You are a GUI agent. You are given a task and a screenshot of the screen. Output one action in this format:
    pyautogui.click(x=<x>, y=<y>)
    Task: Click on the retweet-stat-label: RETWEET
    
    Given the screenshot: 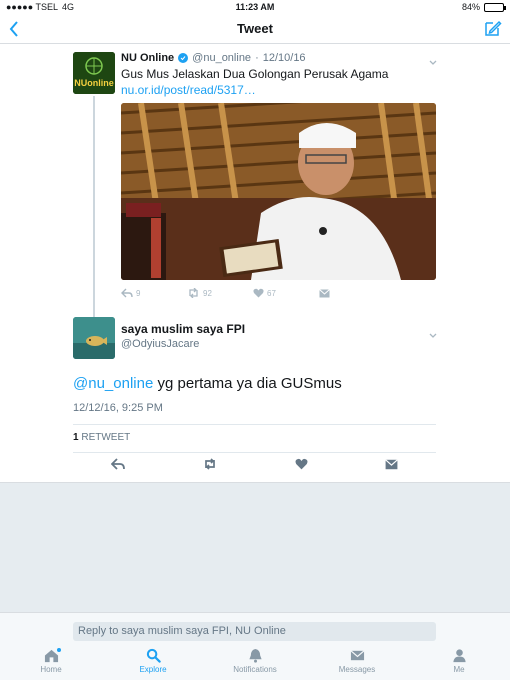 What is the action you would take?
    pyautogui.click(x=104, y=437)
    